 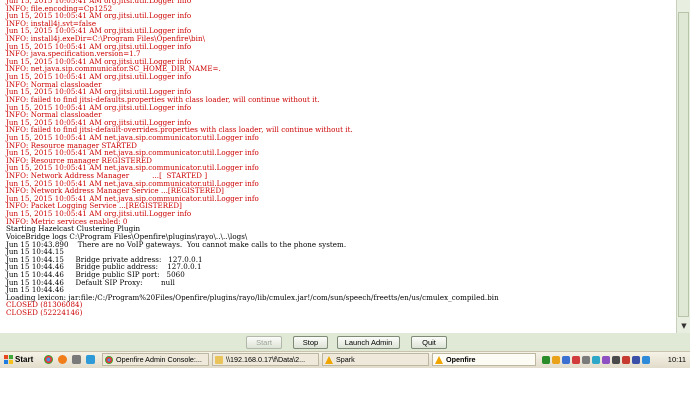 What do you see at coordinates (219, 360) in the screenshot?
I see `folder-icon` at bounding box center [219, 360].